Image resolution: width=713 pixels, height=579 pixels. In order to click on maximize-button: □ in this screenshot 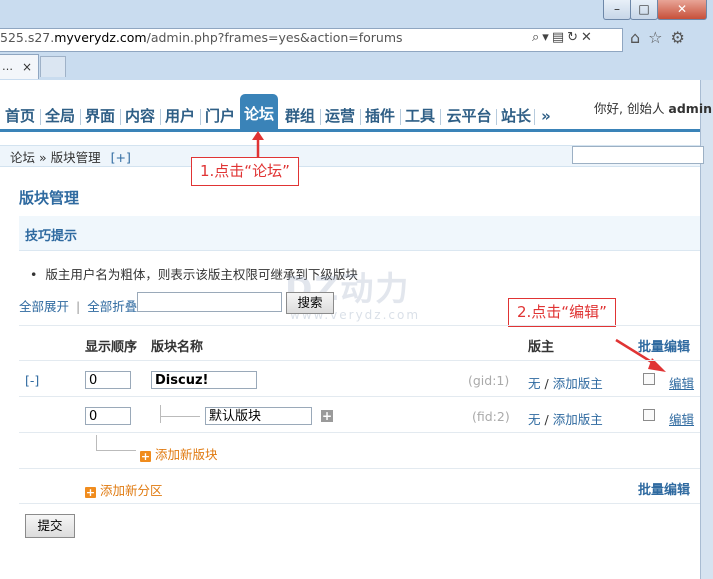, I will do `click(644, 10)`.